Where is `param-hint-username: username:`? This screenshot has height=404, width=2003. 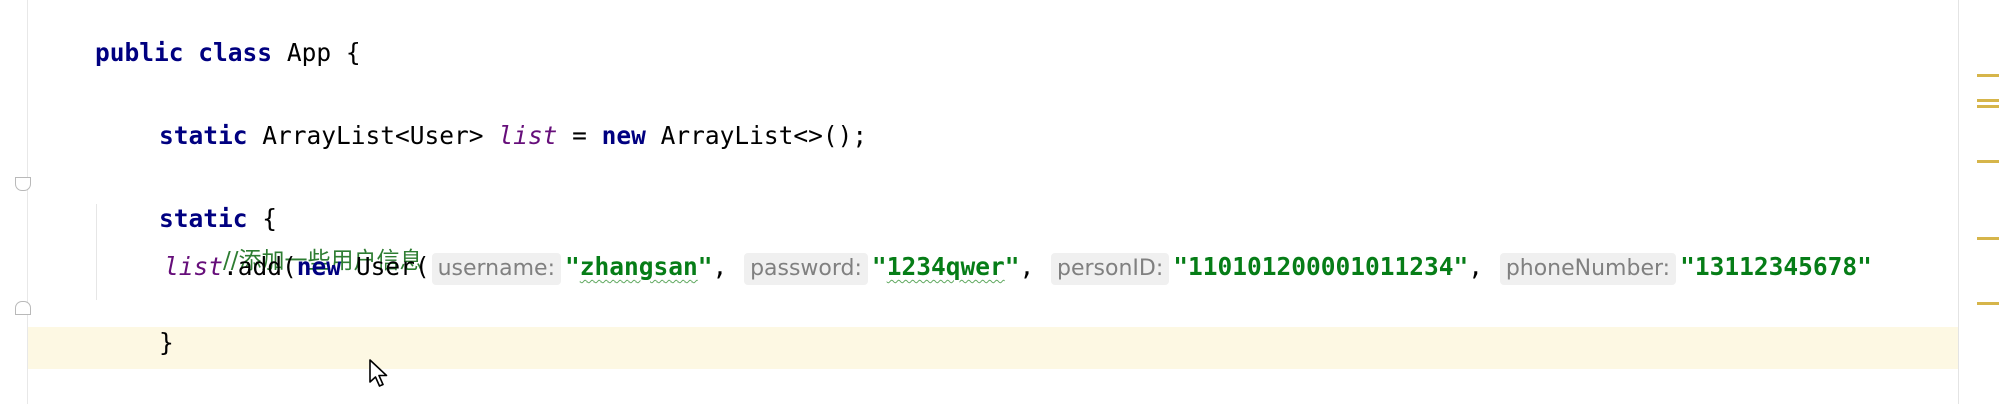 param-hint-username: username: is located at coordinates (496, 269).